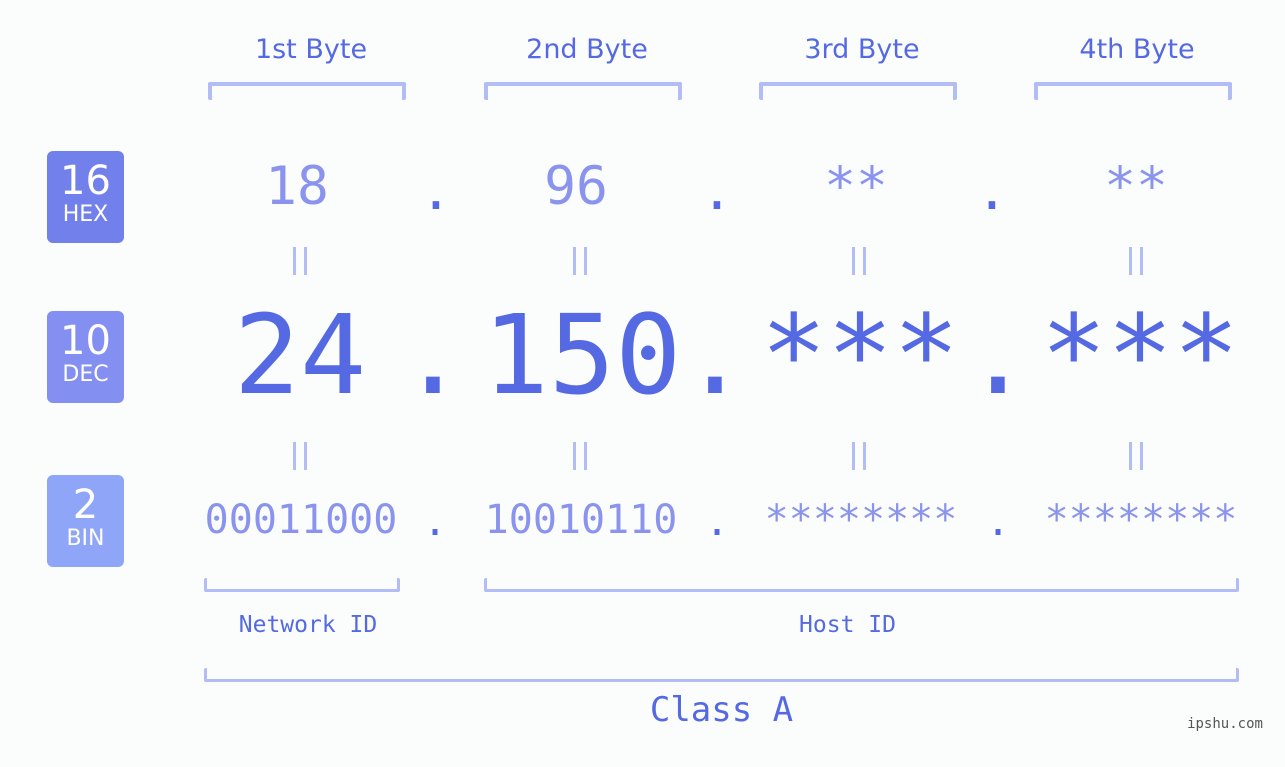 Image resolution: width=1285 pixels, height=767 pixels. I want to click on byte-header-3: 3rd Byte, so click(862, 49).